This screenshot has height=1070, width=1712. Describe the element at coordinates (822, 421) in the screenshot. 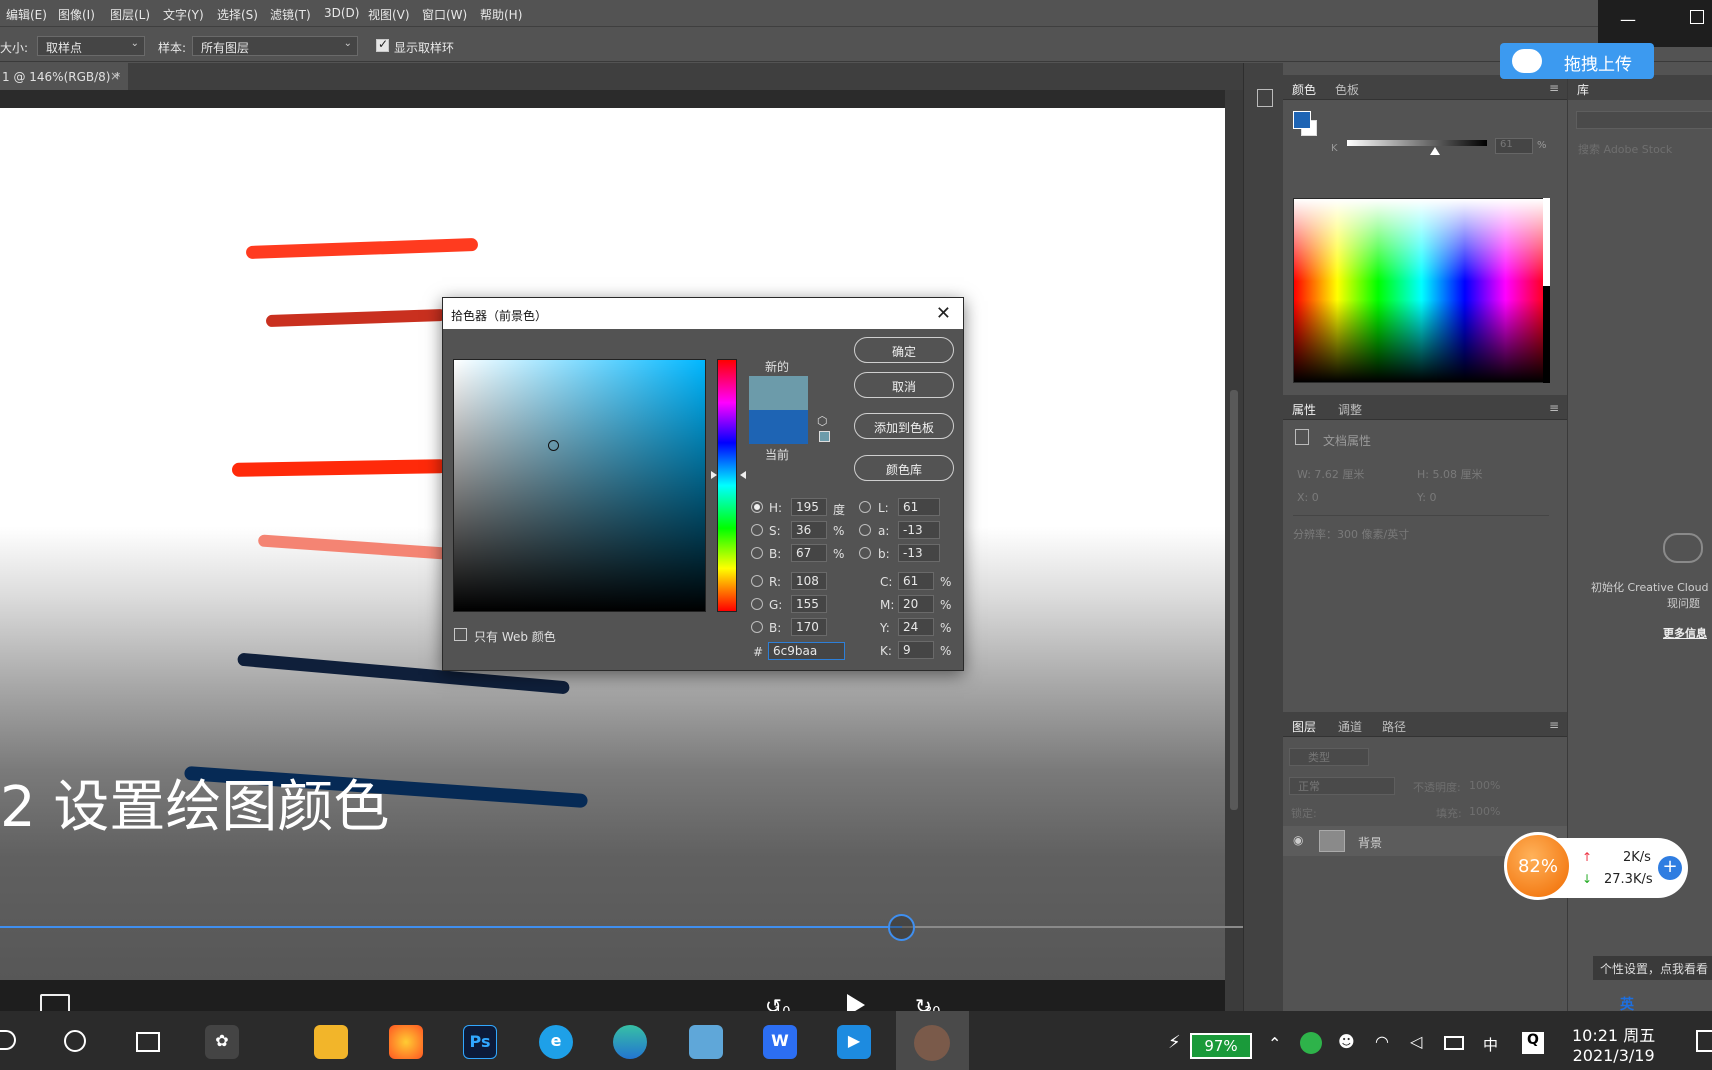

I see `out-of-gamut-icon: ⬡` at that location.